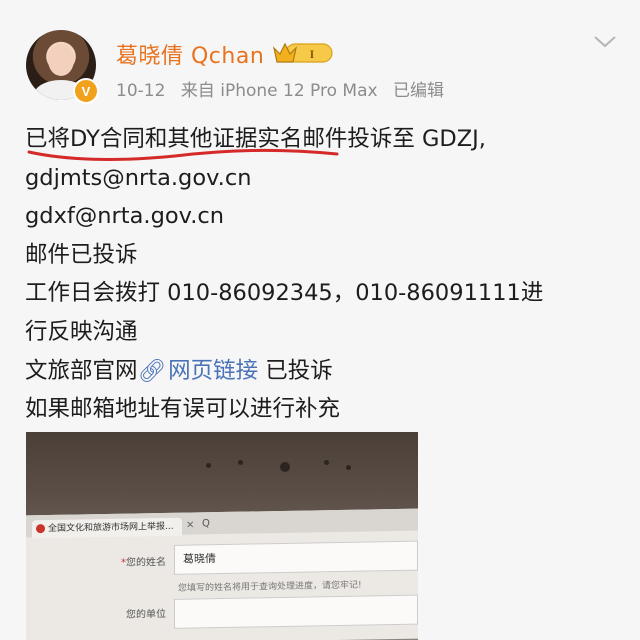  I want to click on username: 葛晓倩 Qchan, so click(190, 54).